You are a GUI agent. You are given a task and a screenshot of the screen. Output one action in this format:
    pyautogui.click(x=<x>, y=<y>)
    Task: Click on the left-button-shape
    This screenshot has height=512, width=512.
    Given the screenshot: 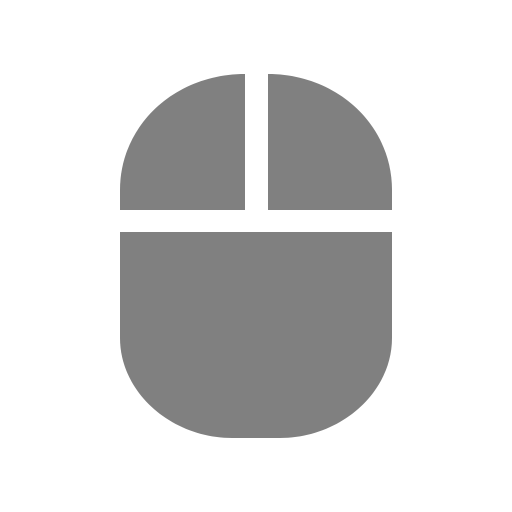 What is the action you would take?
    pyautogui.click(x=182, y=142)
    